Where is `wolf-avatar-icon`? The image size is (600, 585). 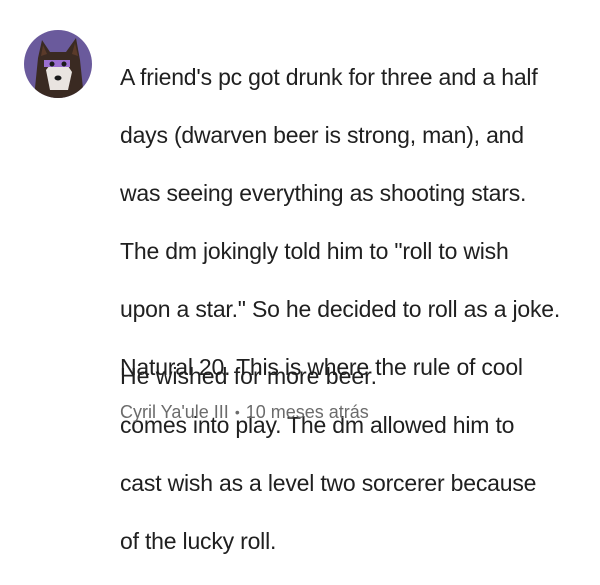
wolf-avatar-icon is located at coordinates (58, 64).